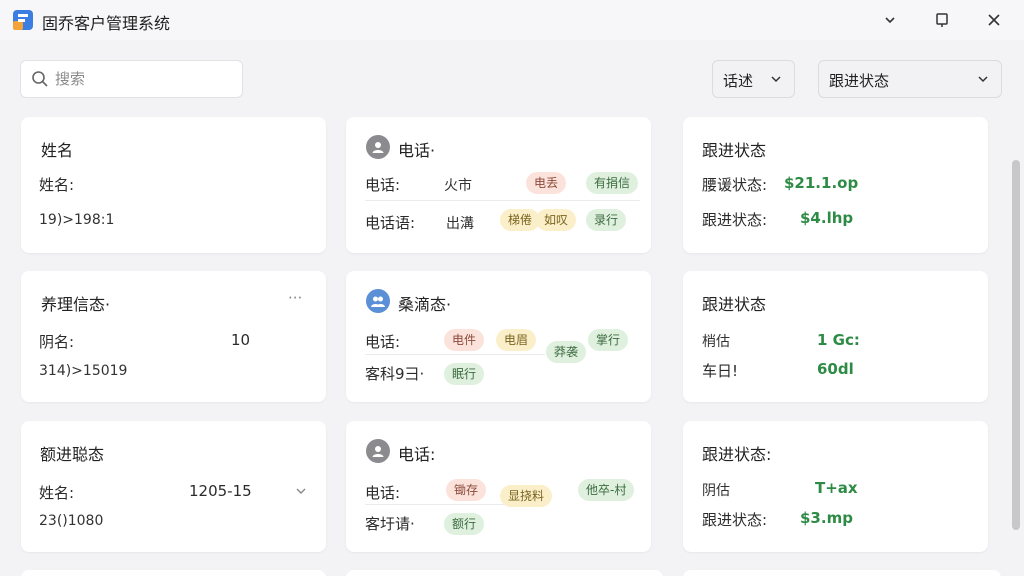  Describe the element at coordinates (83, 371) in the screenshot. I see `card-field-value: 314)>15019` at that location.